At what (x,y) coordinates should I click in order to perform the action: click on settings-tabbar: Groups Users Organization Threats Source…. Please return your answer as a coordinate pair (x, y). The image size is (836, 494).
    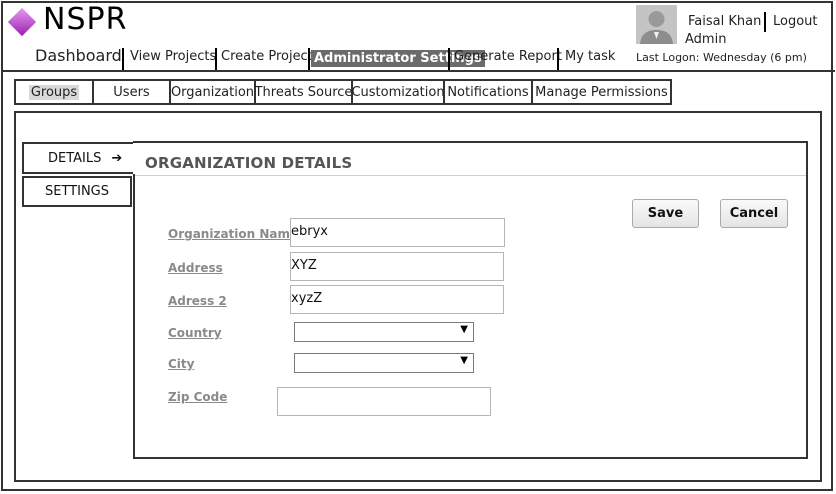
    Looking at the image, I should click on (343, 92).